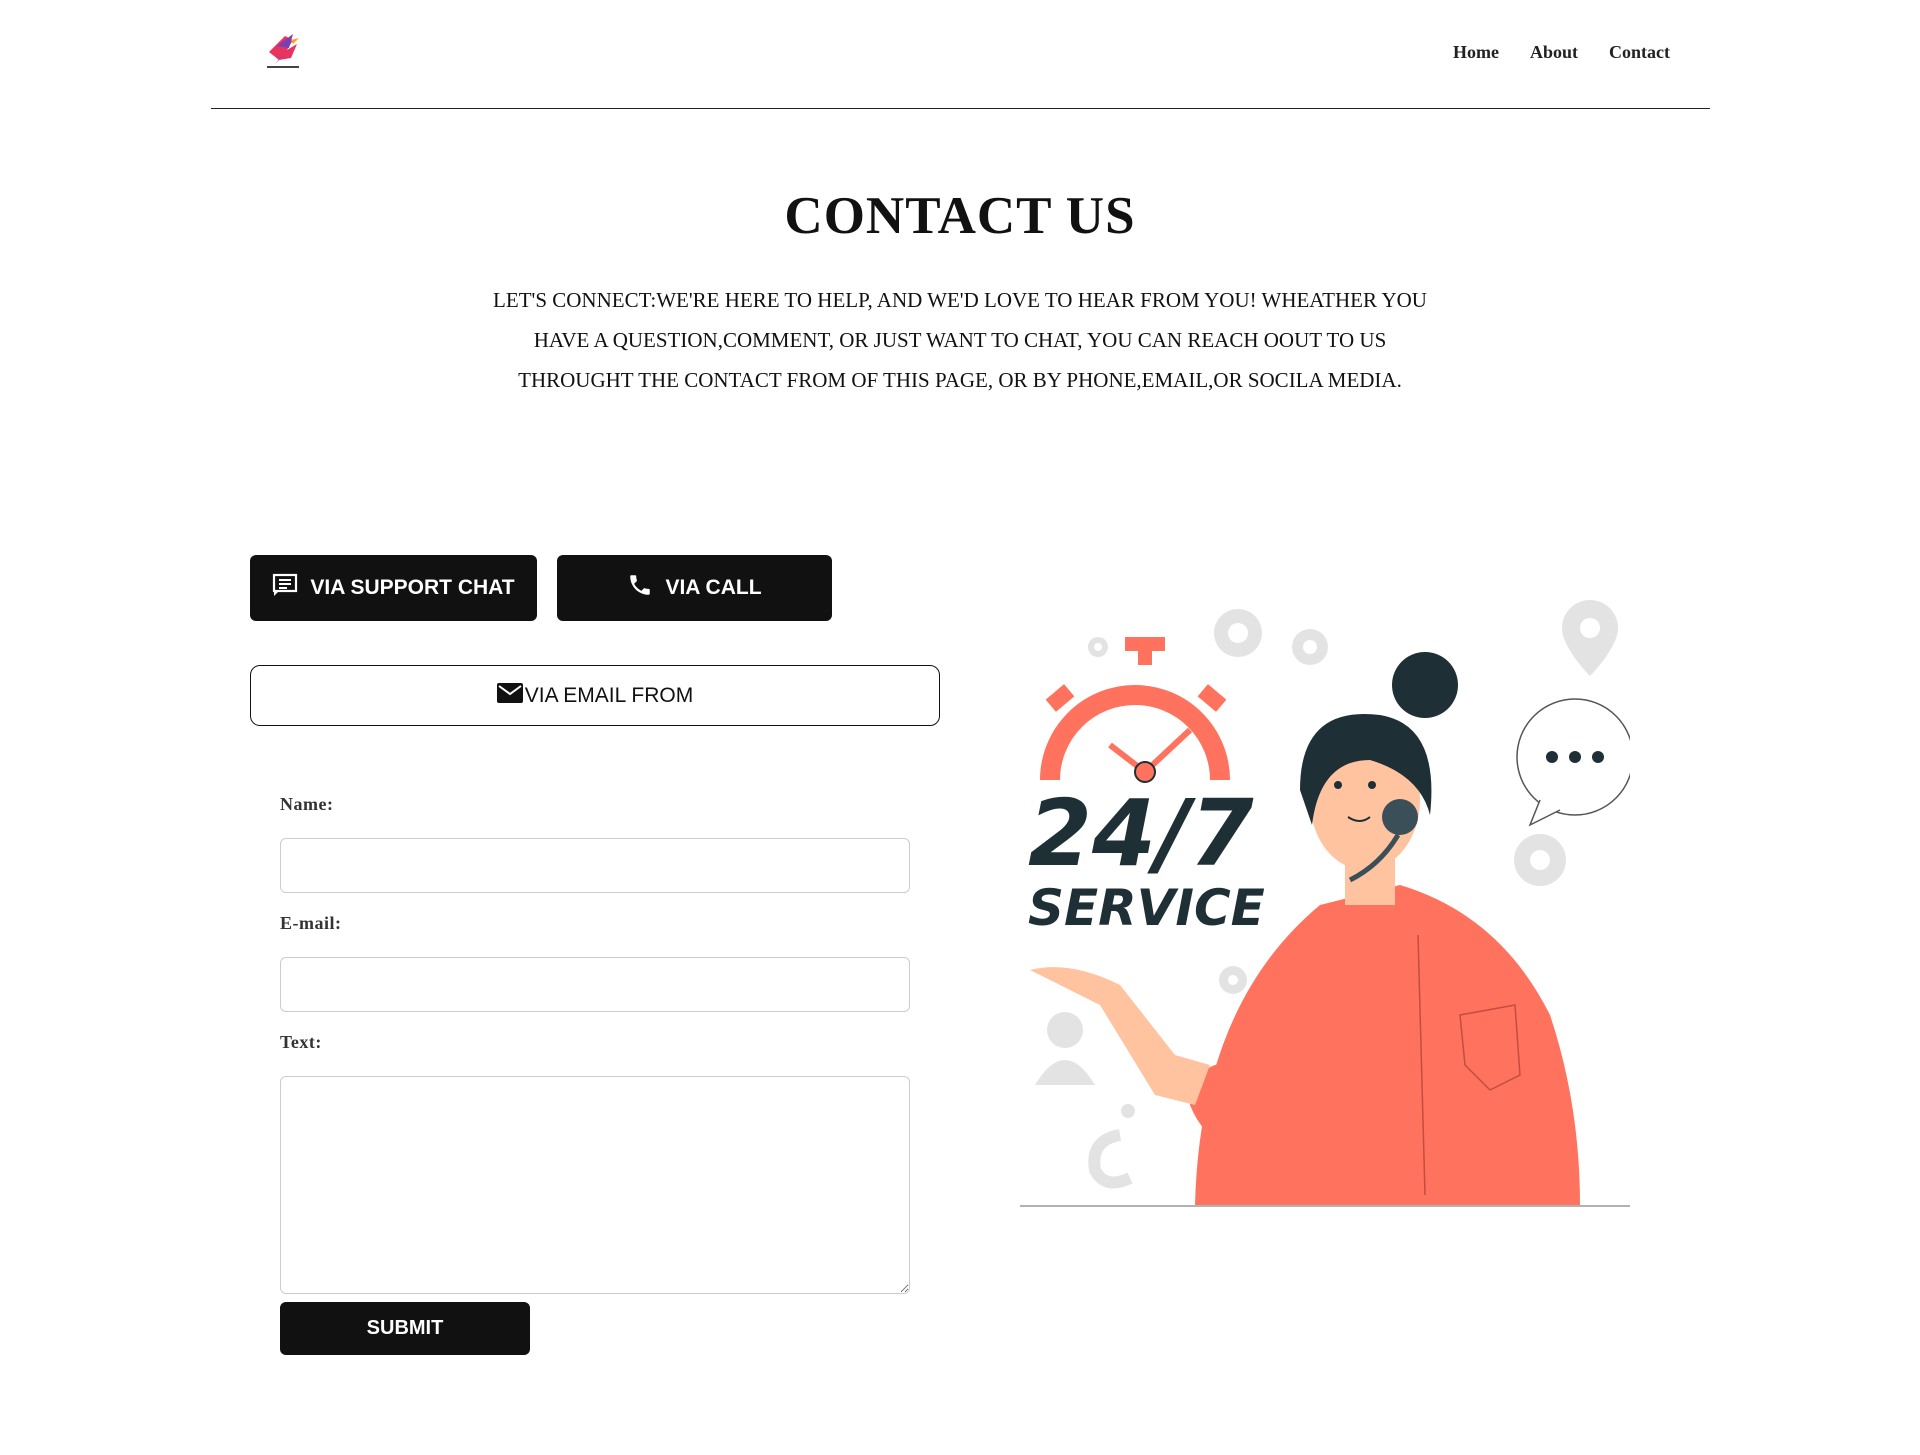 This screenshot has height=1455, width=1920. I want to click on support-chat-label: VIA SUPPORT CHAT, so click(412, 587).